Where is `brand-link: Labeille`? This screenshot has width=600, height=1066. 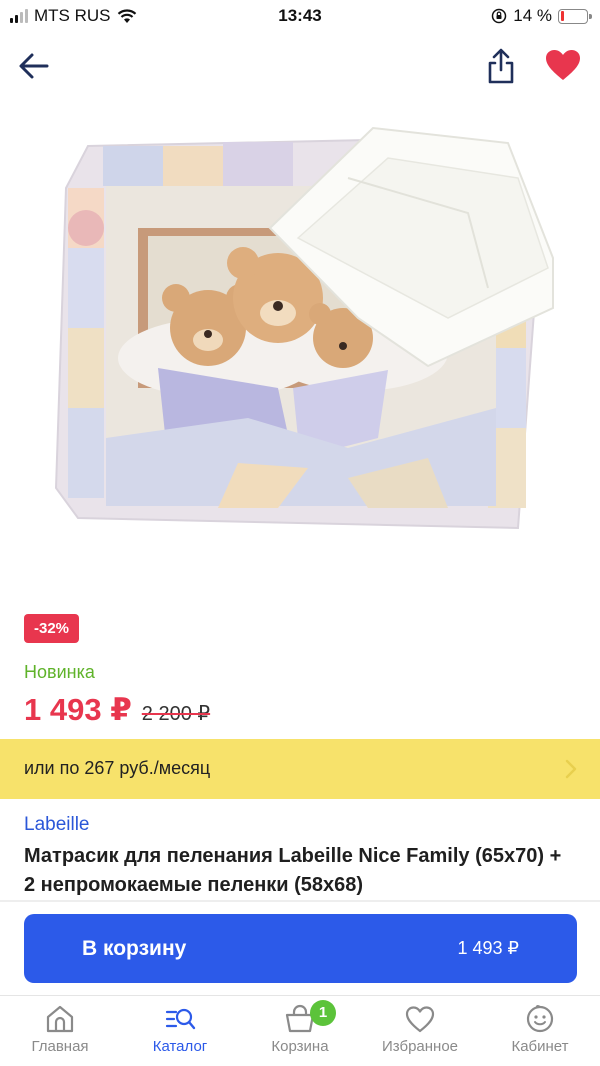 brand-link: Labeille is located at coordinates (57, 825).